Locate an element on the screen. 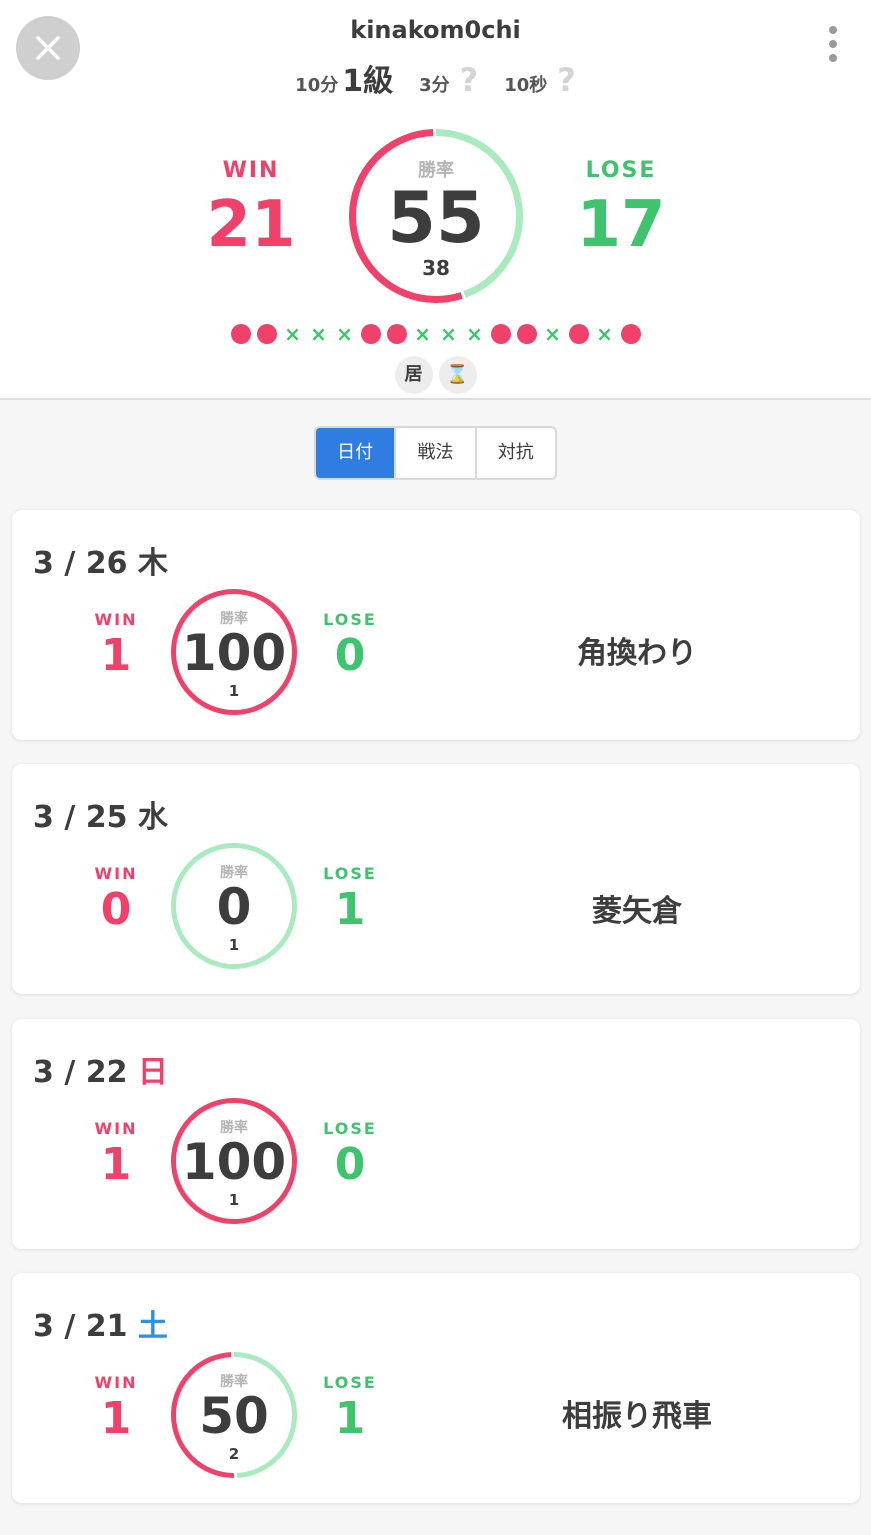 Image resolution: width=871 pixels, height=1535 pixels. weekday: 水 is located at coordinates (152, 817).